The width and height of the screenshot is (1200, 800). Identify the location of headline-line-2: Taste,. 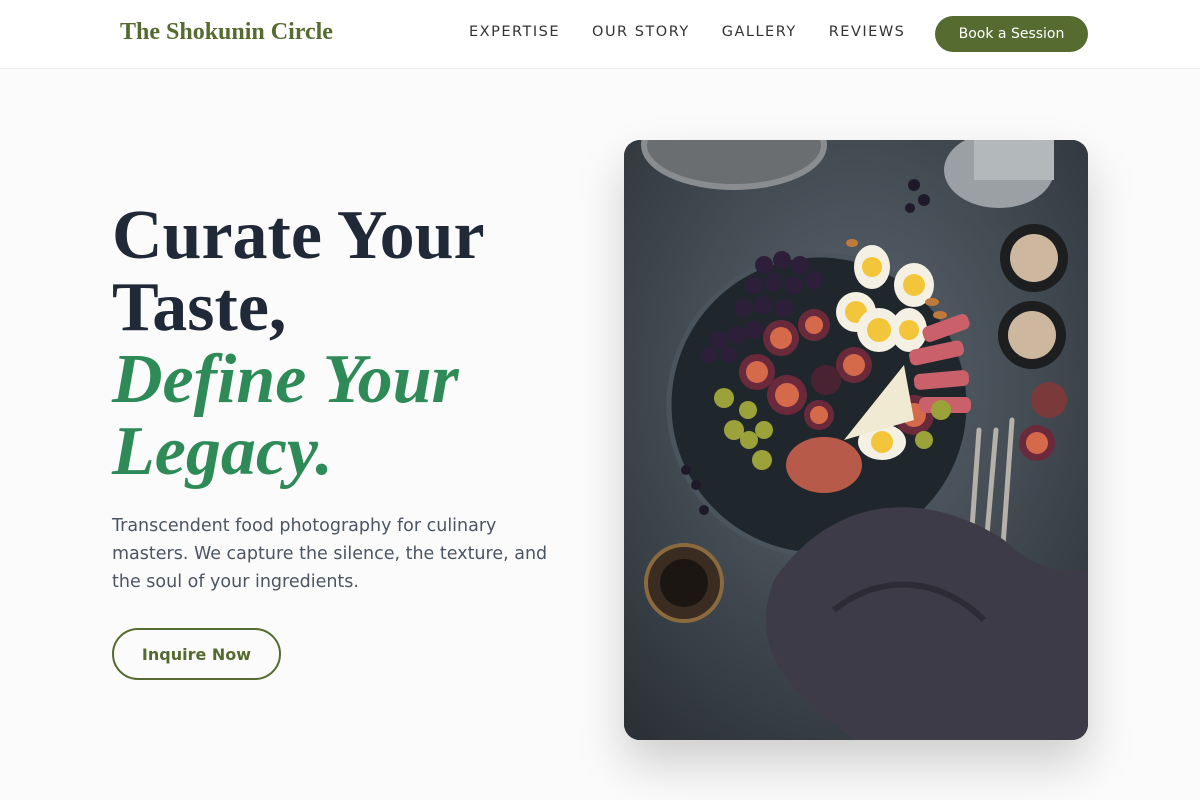
(199, 307).